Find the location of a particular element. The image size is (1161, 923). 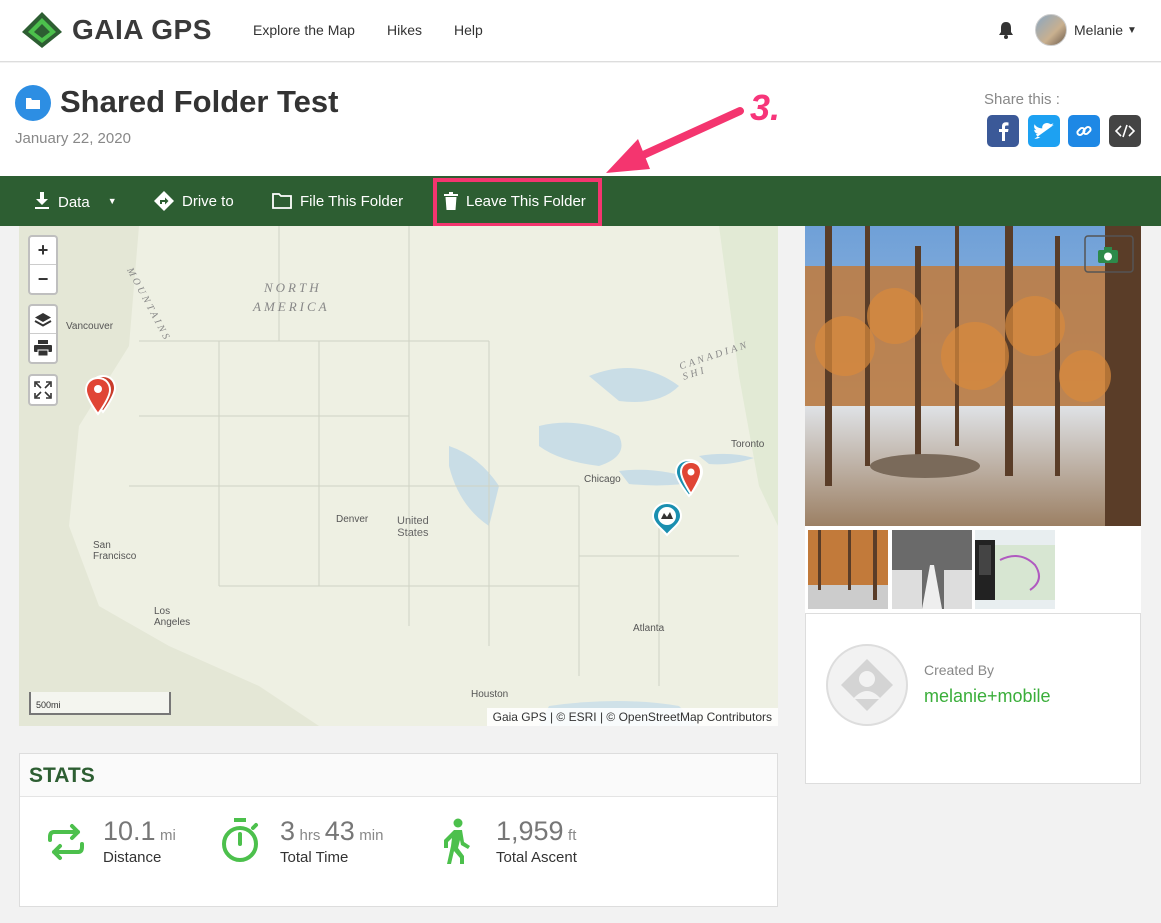

page-title: Shared Folder Test is located at coordinates (199, 101).